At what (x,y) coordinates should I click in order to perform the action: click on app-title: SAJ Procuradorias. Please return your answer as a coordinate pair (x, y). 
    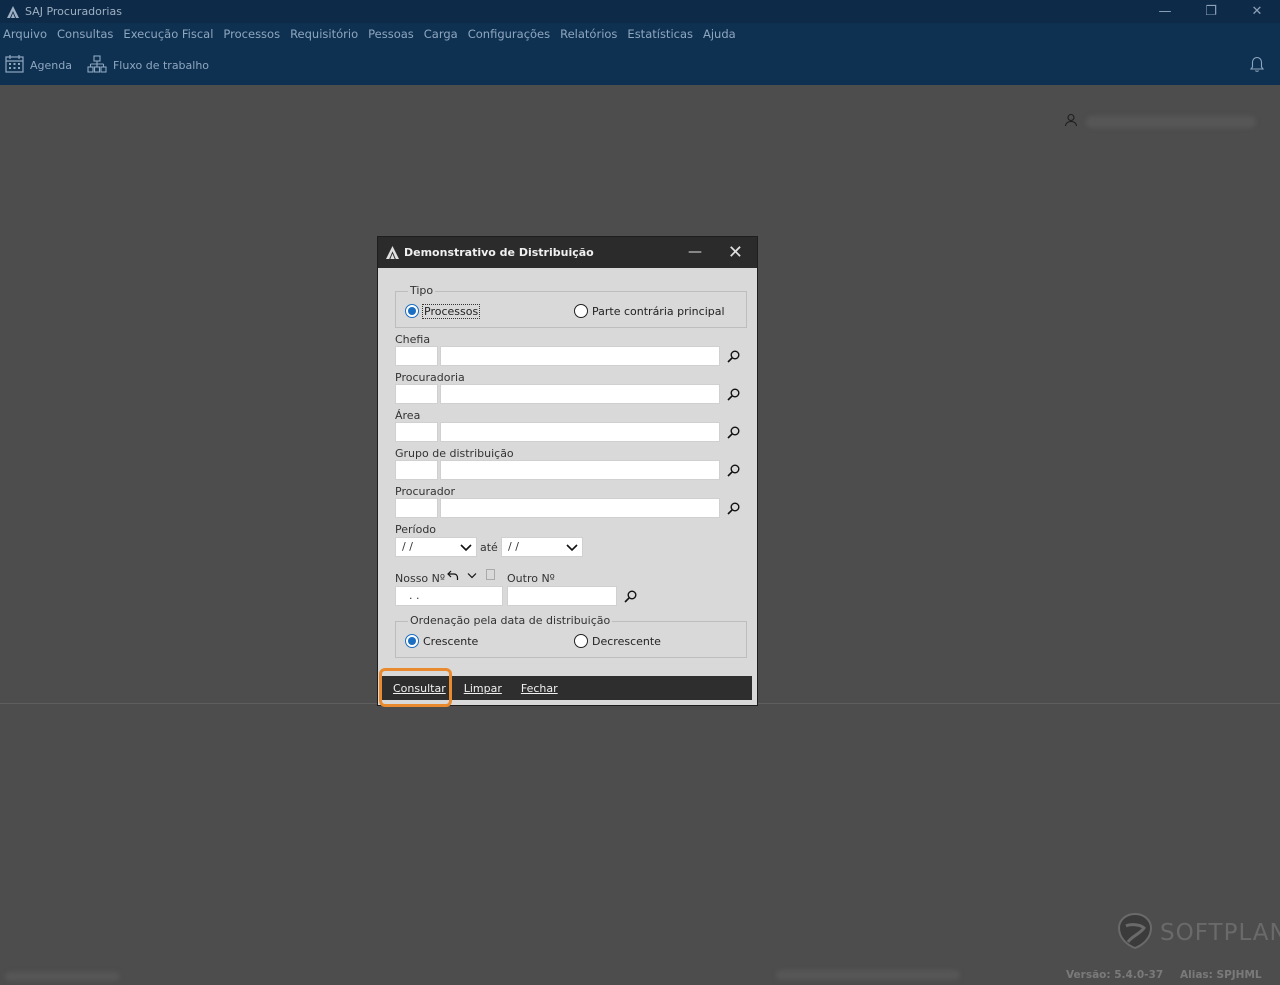
    Looking at the image, I should click on (73, 11).